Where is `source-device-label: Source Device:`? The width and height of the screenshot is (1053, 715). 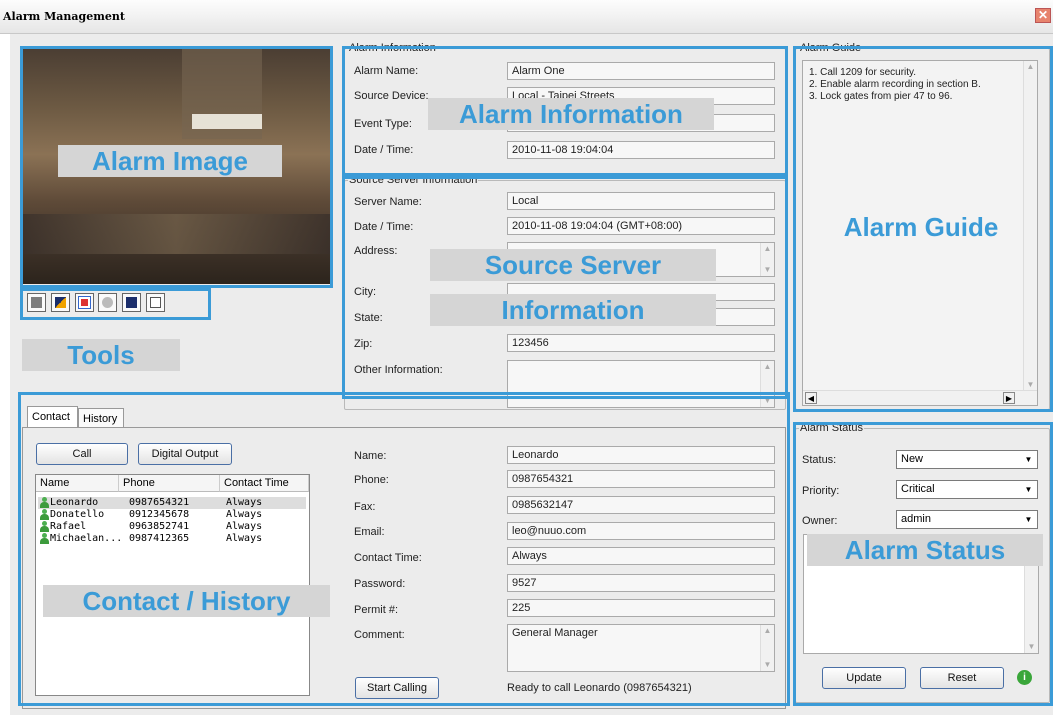 source-device-label: Source Device: is located at coordinates (391, 96).